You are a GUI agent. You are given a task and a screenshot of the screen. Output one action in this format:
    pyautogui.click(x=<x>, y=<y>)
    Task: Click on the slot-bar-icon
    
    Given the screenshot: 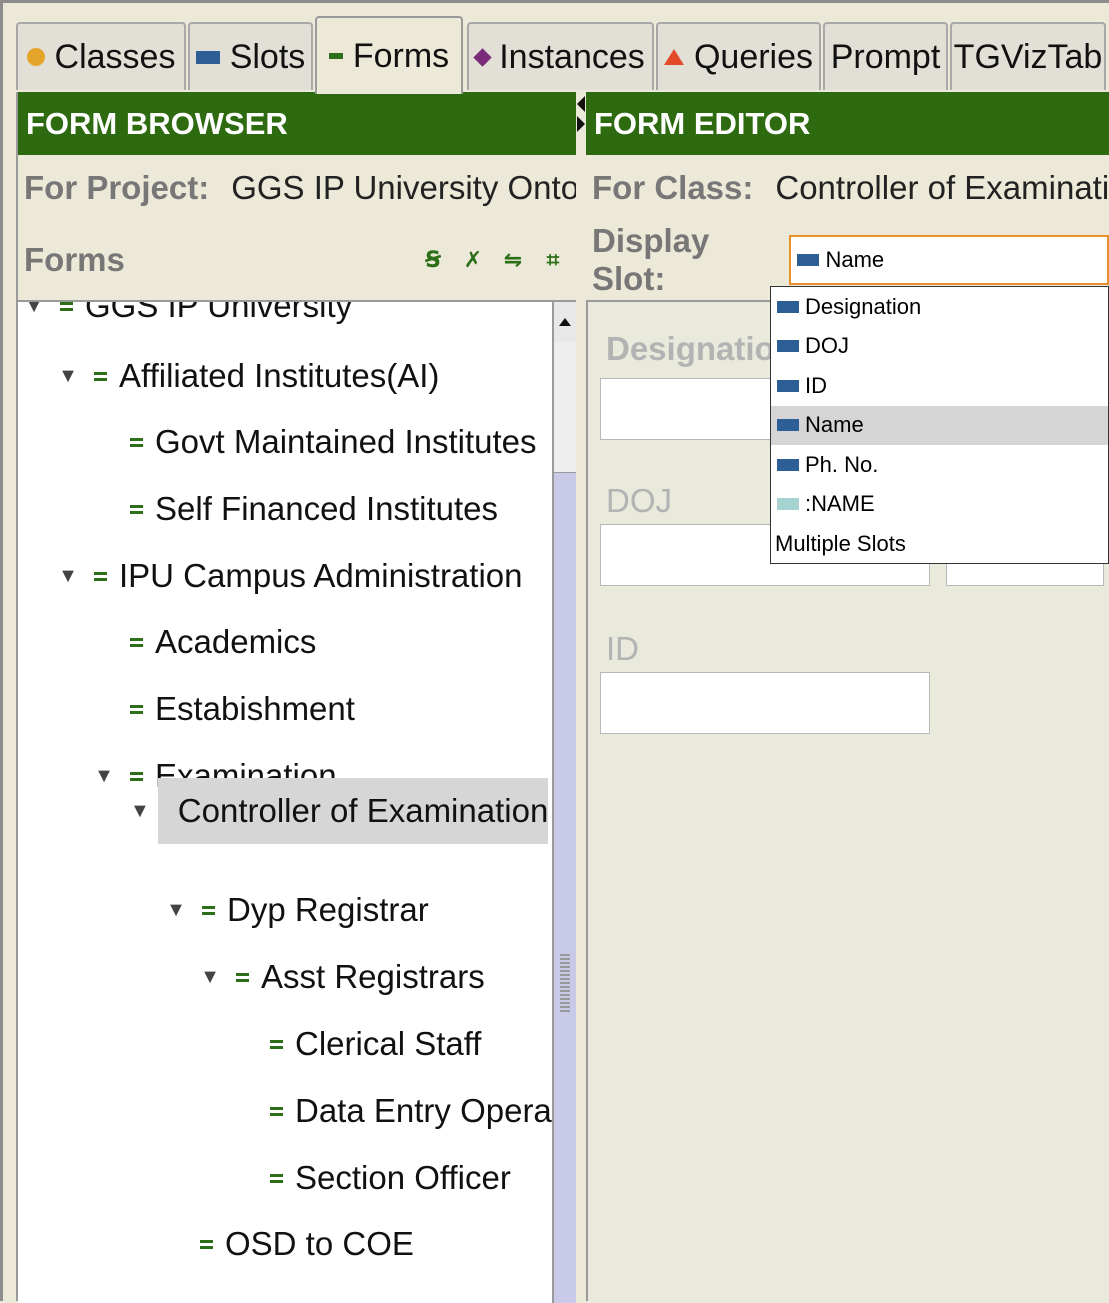 What is the action you would take?
    pyautogui.click(x=207, y=57)
    